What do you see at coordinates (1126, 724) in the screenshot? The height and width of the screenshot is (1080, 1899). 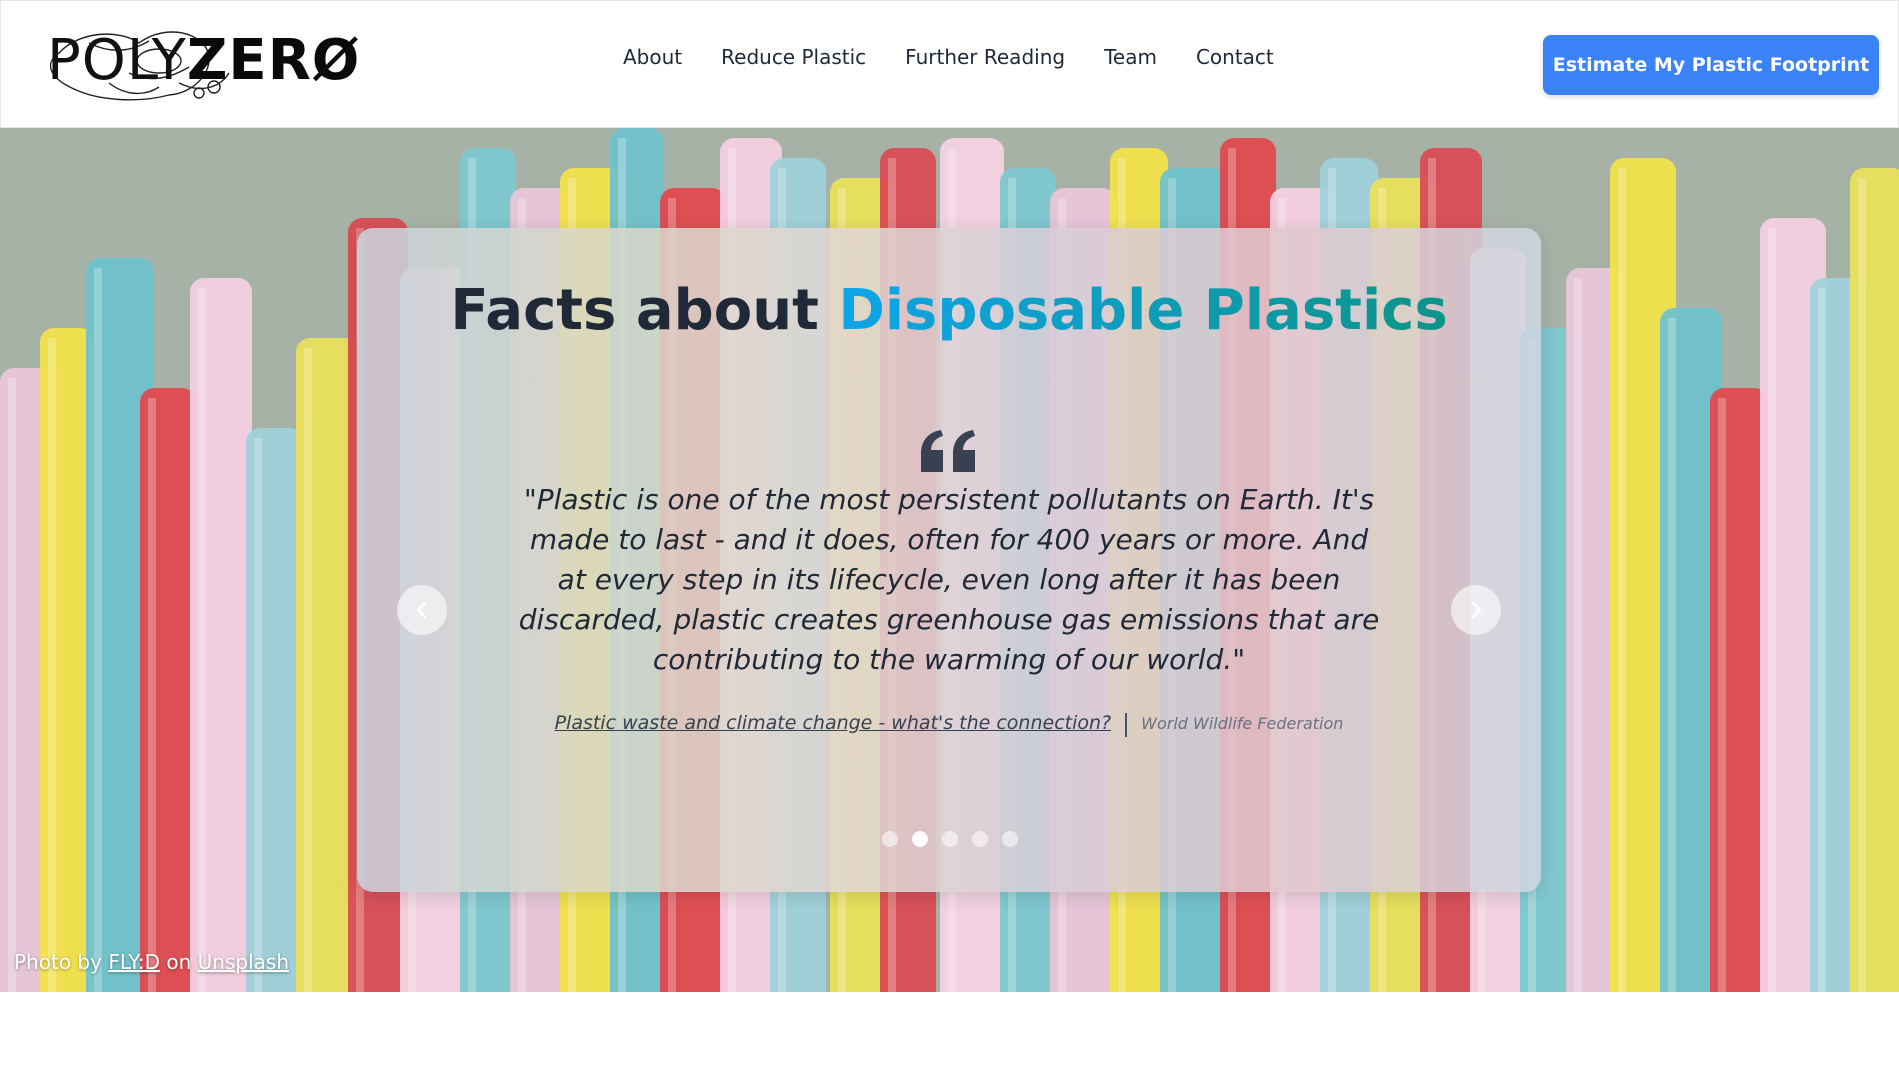 I see `source-divider` at bounding box center [1126, 724].